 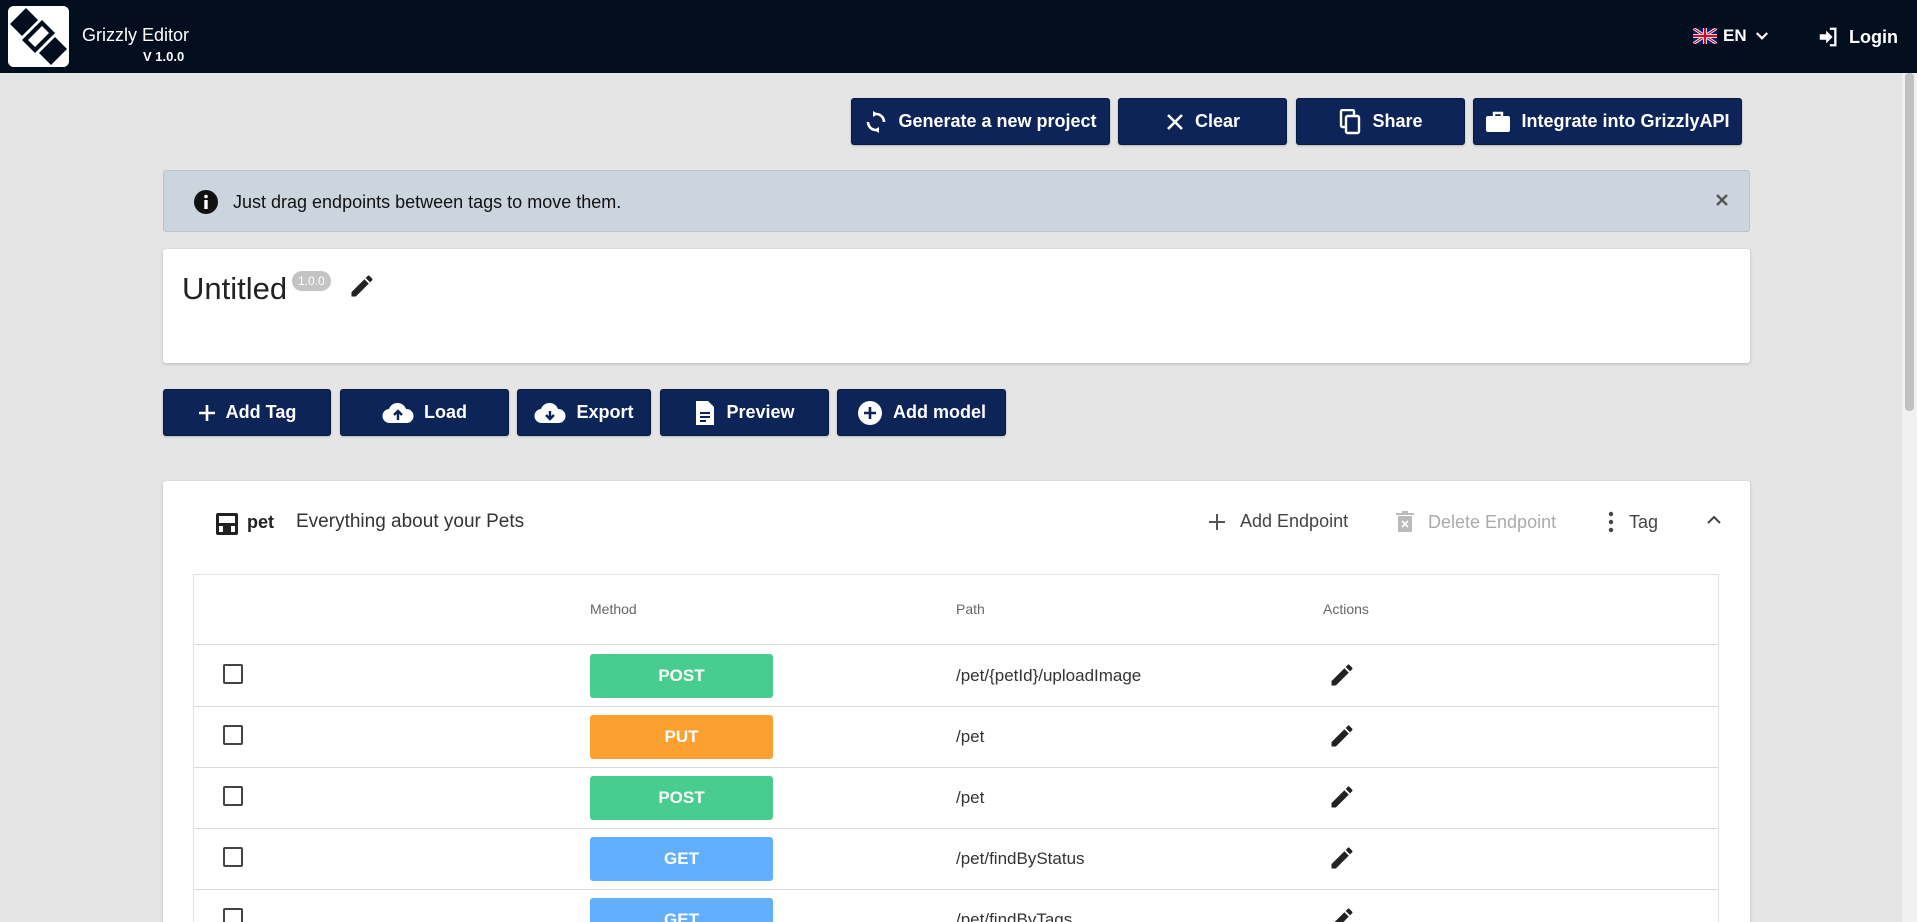 I want to click on grizzly-logo, so click(x=38, y=36).